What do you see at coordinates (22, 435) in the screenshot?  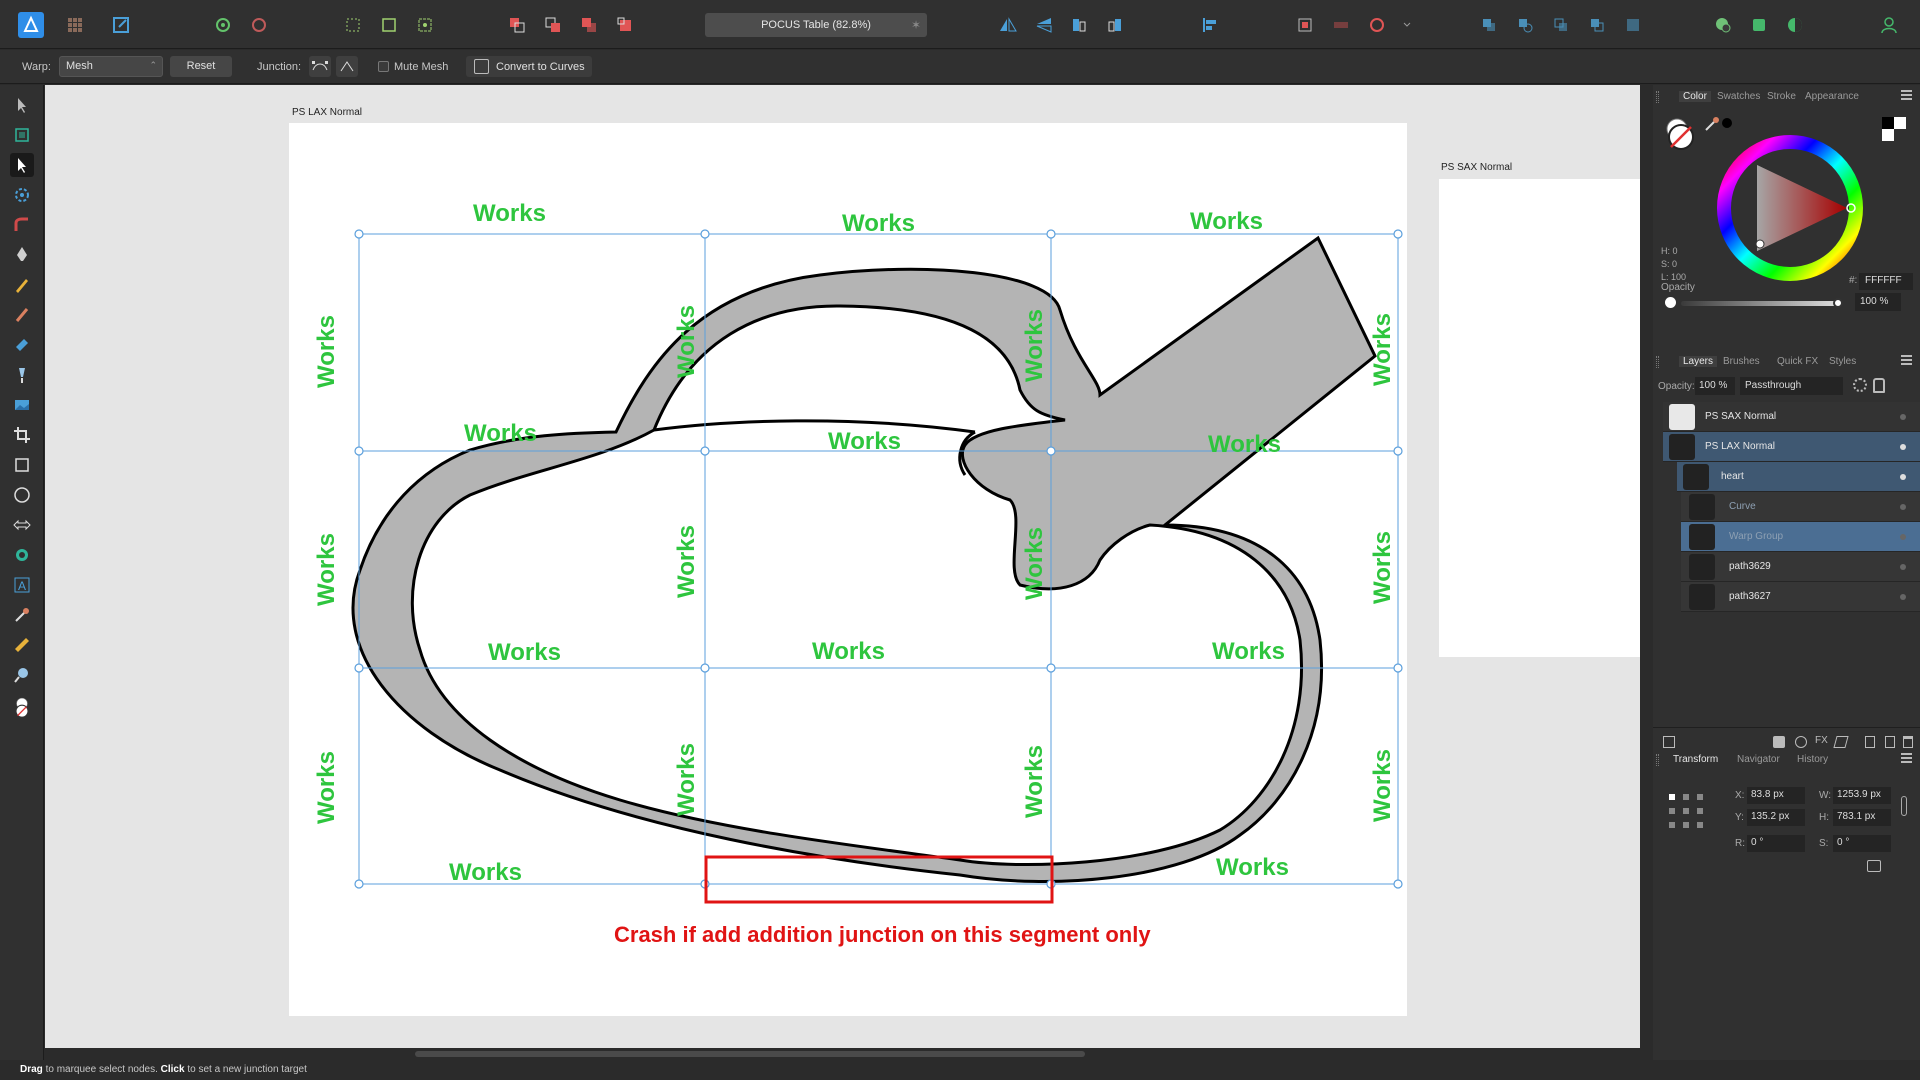 I see `crop-tool-icon` at bounding box center [22, 435].